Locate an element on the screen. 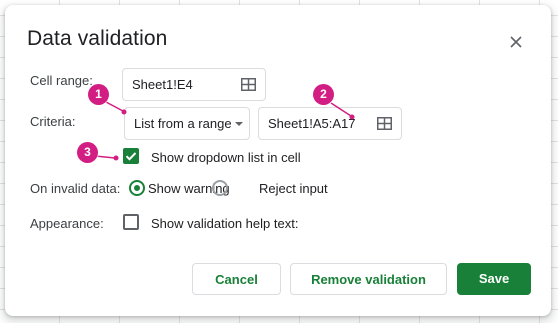  criteria-label: Criteria: is located at coordinates (53, 121).